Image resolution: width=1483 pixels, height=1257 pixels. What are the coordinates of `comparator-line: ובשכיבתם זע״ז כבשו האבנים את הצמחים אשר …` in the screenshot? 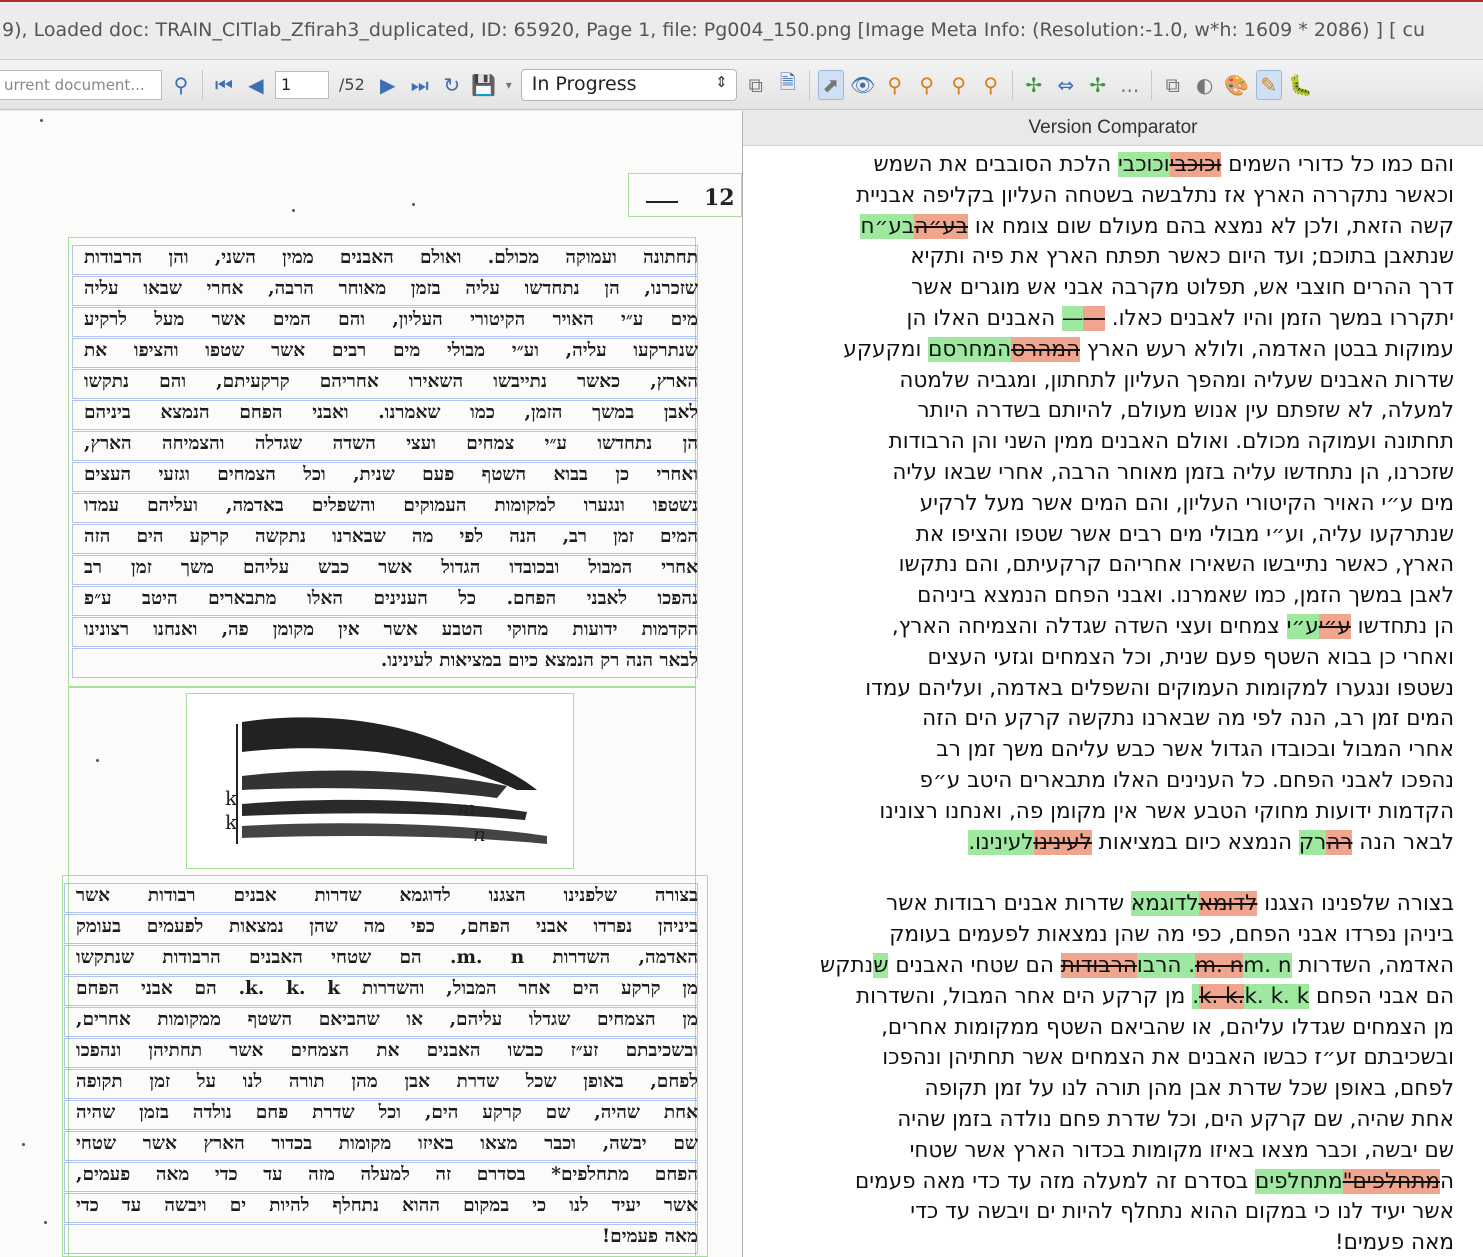 It's located at (1168, 1057).